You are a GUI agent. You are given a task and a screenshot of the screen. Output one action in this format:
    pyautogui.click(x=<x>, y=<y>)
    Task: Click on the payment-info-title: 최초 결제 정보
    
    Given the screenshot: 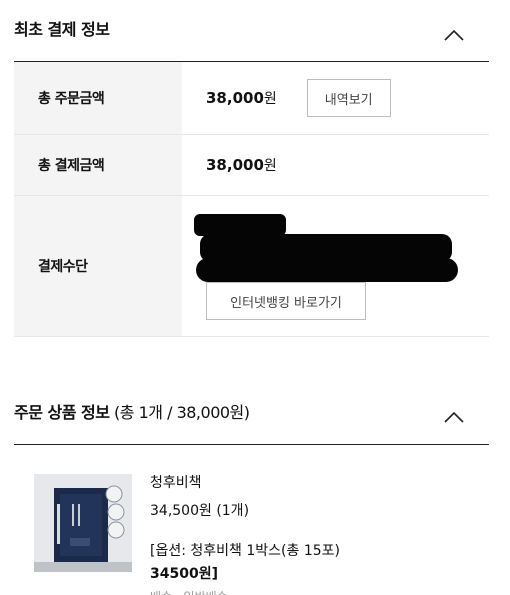 What is the action you would take?
    pyautogui.click(x=62, y=29)
    